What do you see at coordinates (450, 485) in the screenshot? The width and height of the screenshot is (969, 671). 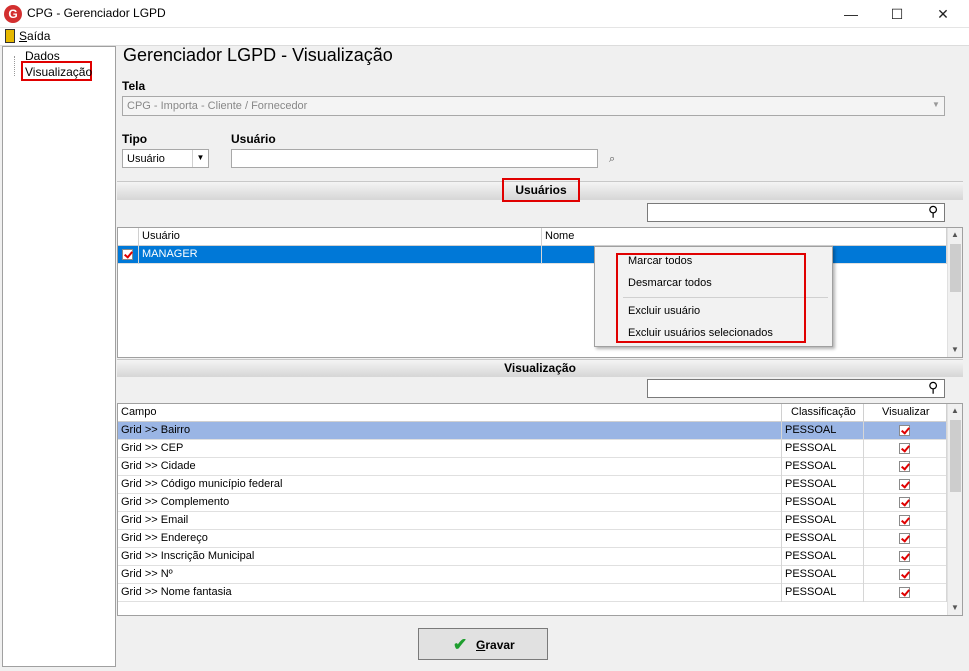 I see `row-campo: Grid >> Código município federal` at bounding box center [450, 485].